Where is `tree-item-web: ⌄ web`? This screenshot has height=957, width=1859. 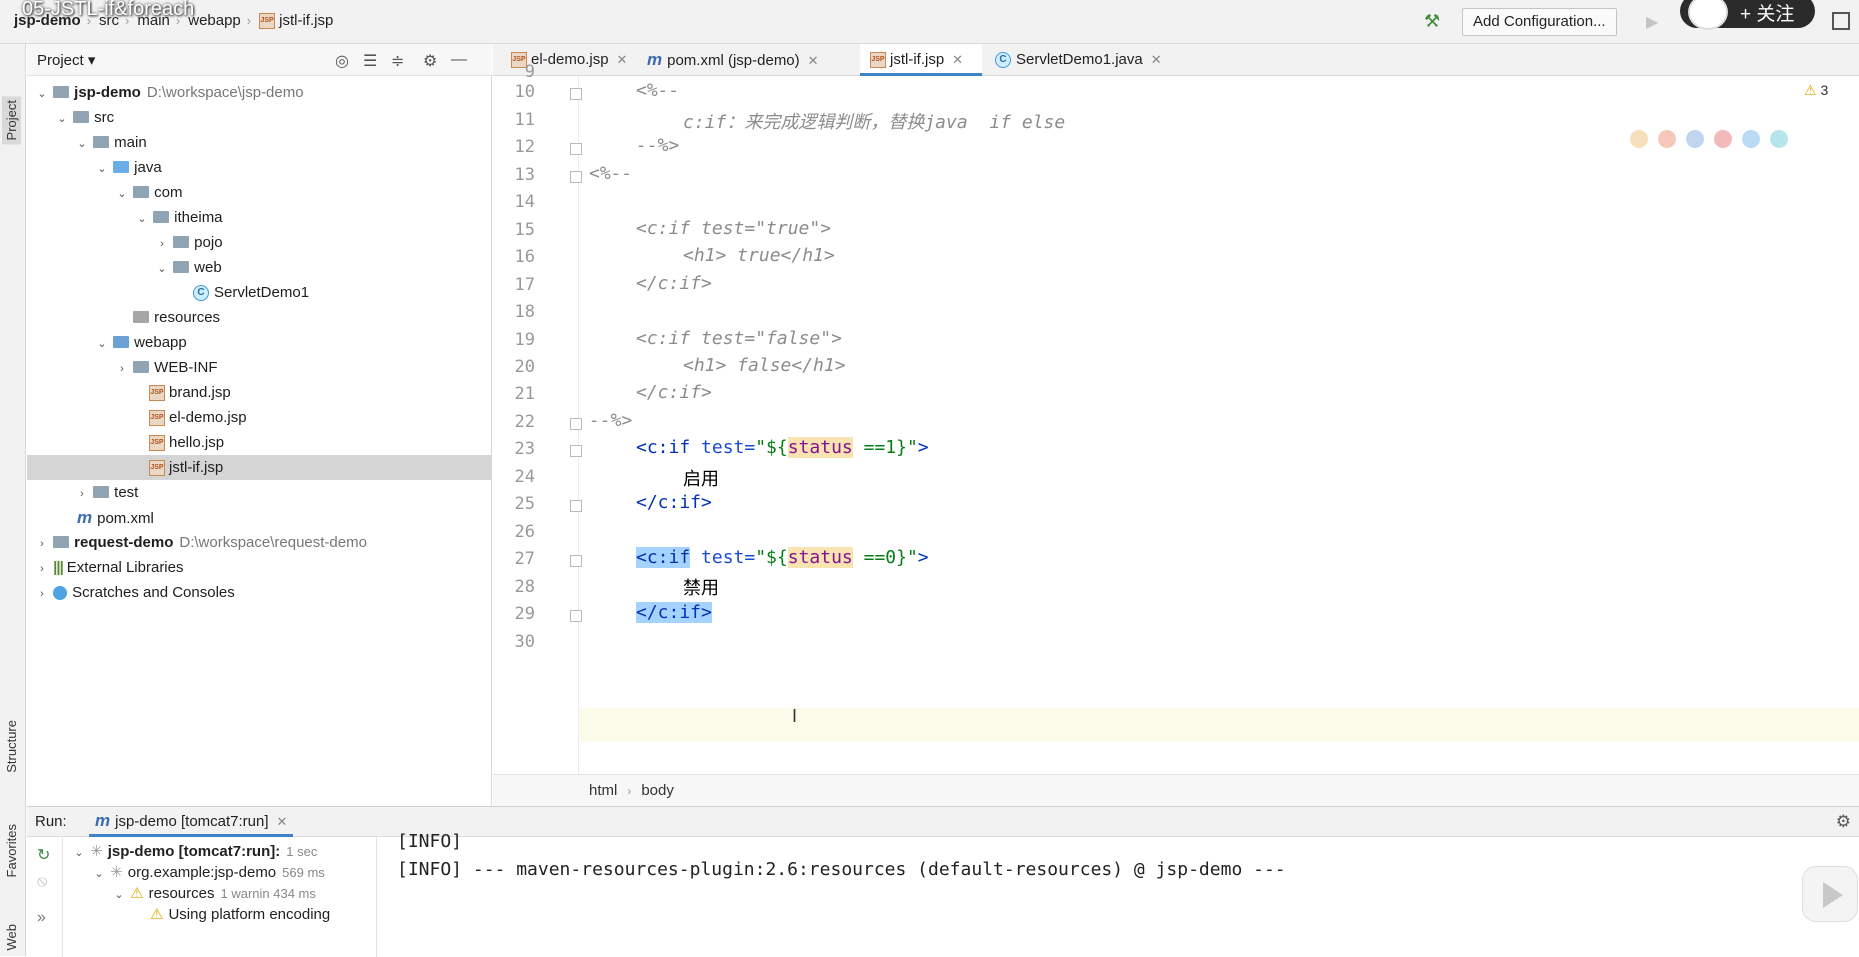 tree-item-web: ⌄ web is located at coordinates (259, 267).